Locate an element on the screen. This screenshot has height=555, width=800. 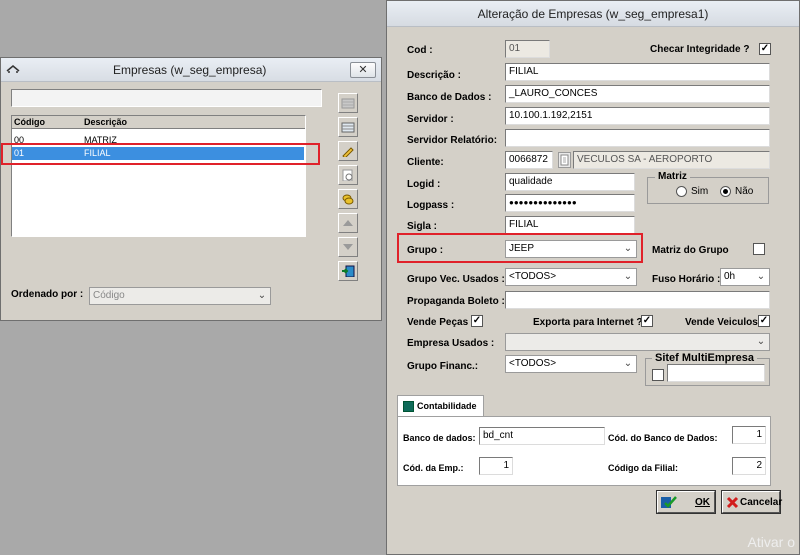
pencil-icon is located at coordinates (348, 152).